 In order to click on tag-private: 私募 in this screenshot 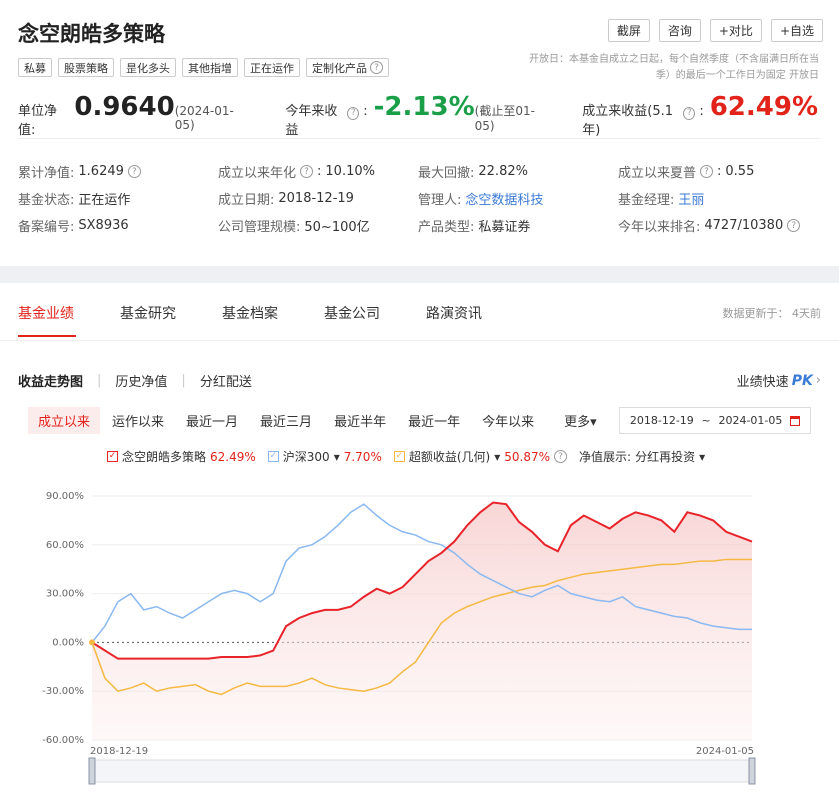, I will do `click(35, 67)`.